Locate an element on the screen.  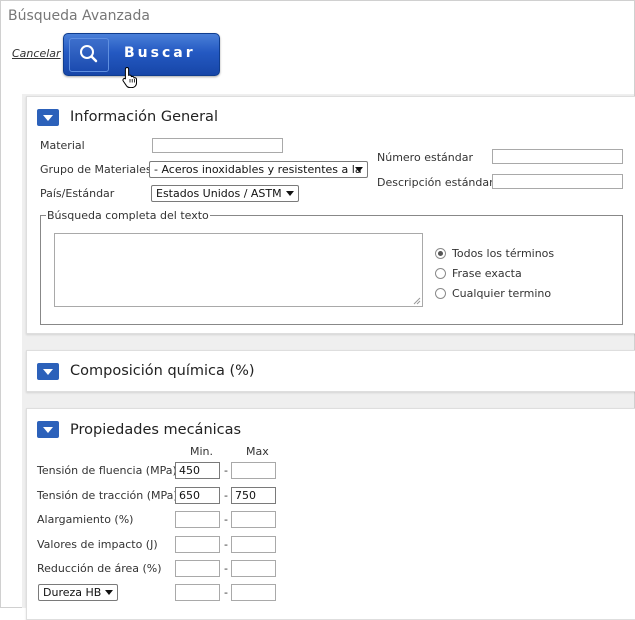
impact-values-max is located at coordinates (253, 544).